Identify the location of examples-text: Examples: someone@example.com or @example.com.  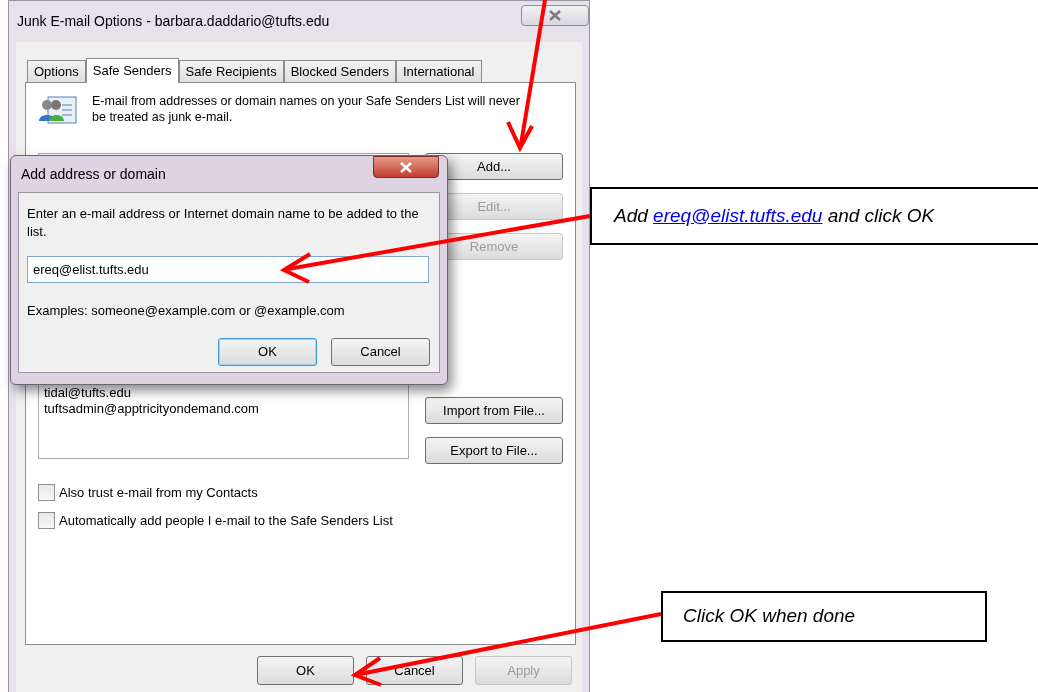
(186, 311).